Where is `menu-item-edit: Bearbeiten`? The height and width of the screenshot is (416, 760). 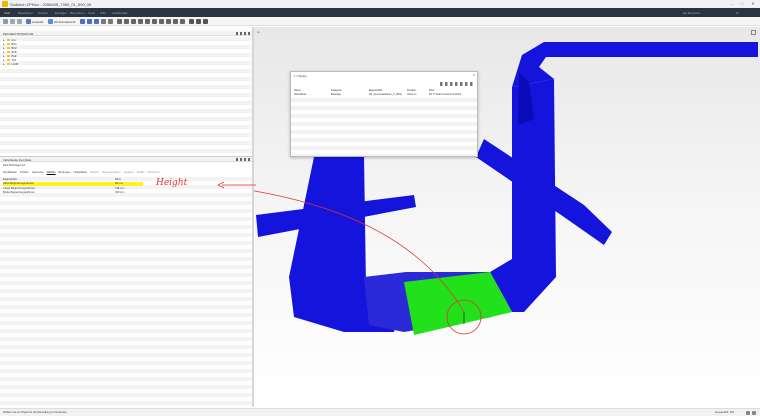
menu-item-edit: Bearbeiten is located at coordinates (25, 13).